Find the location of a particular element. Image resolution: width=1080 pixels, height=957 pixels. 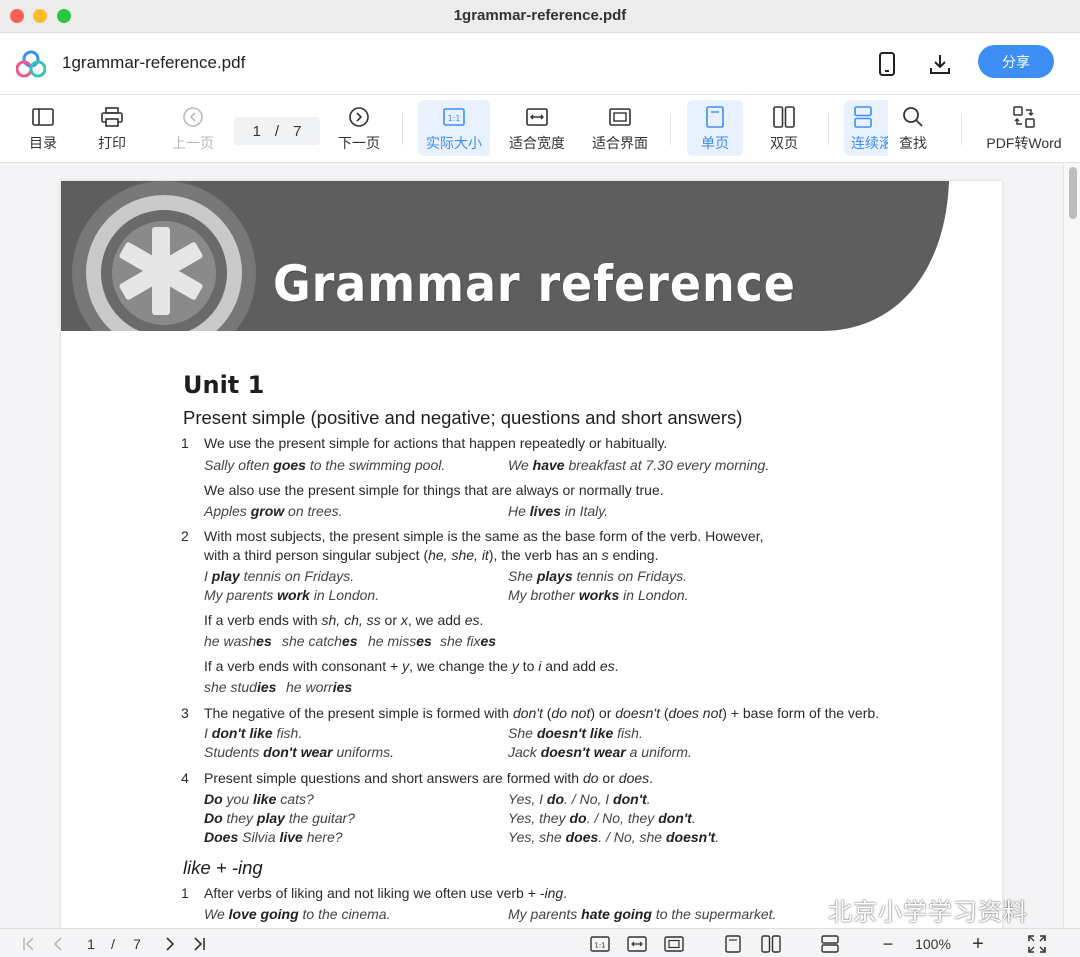

example: Yes, she does. / No, she doesn't. is located at coordinates (614, 837).